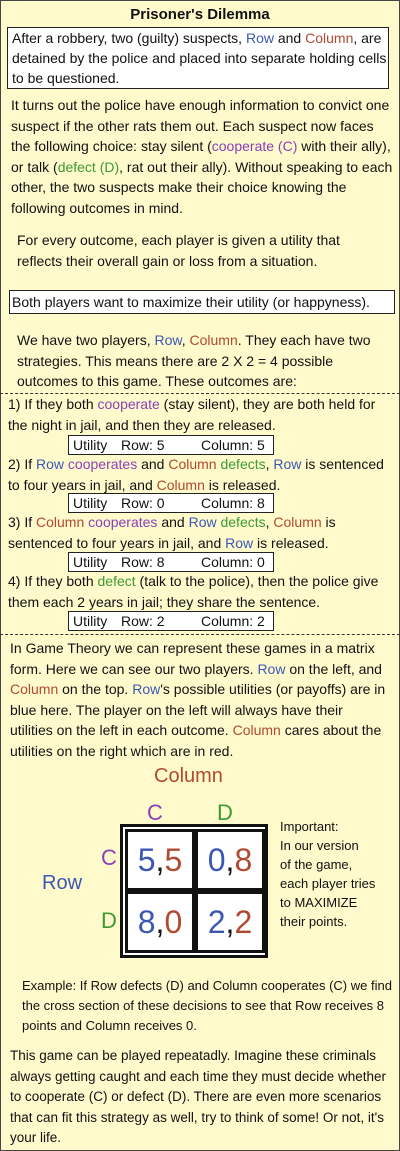 This screenshot has height=1151, width=400. What do you see at coordinates (155, 812) in the screenshot?
I see `column-strategy-c: C` at bounding box center [155, 812].